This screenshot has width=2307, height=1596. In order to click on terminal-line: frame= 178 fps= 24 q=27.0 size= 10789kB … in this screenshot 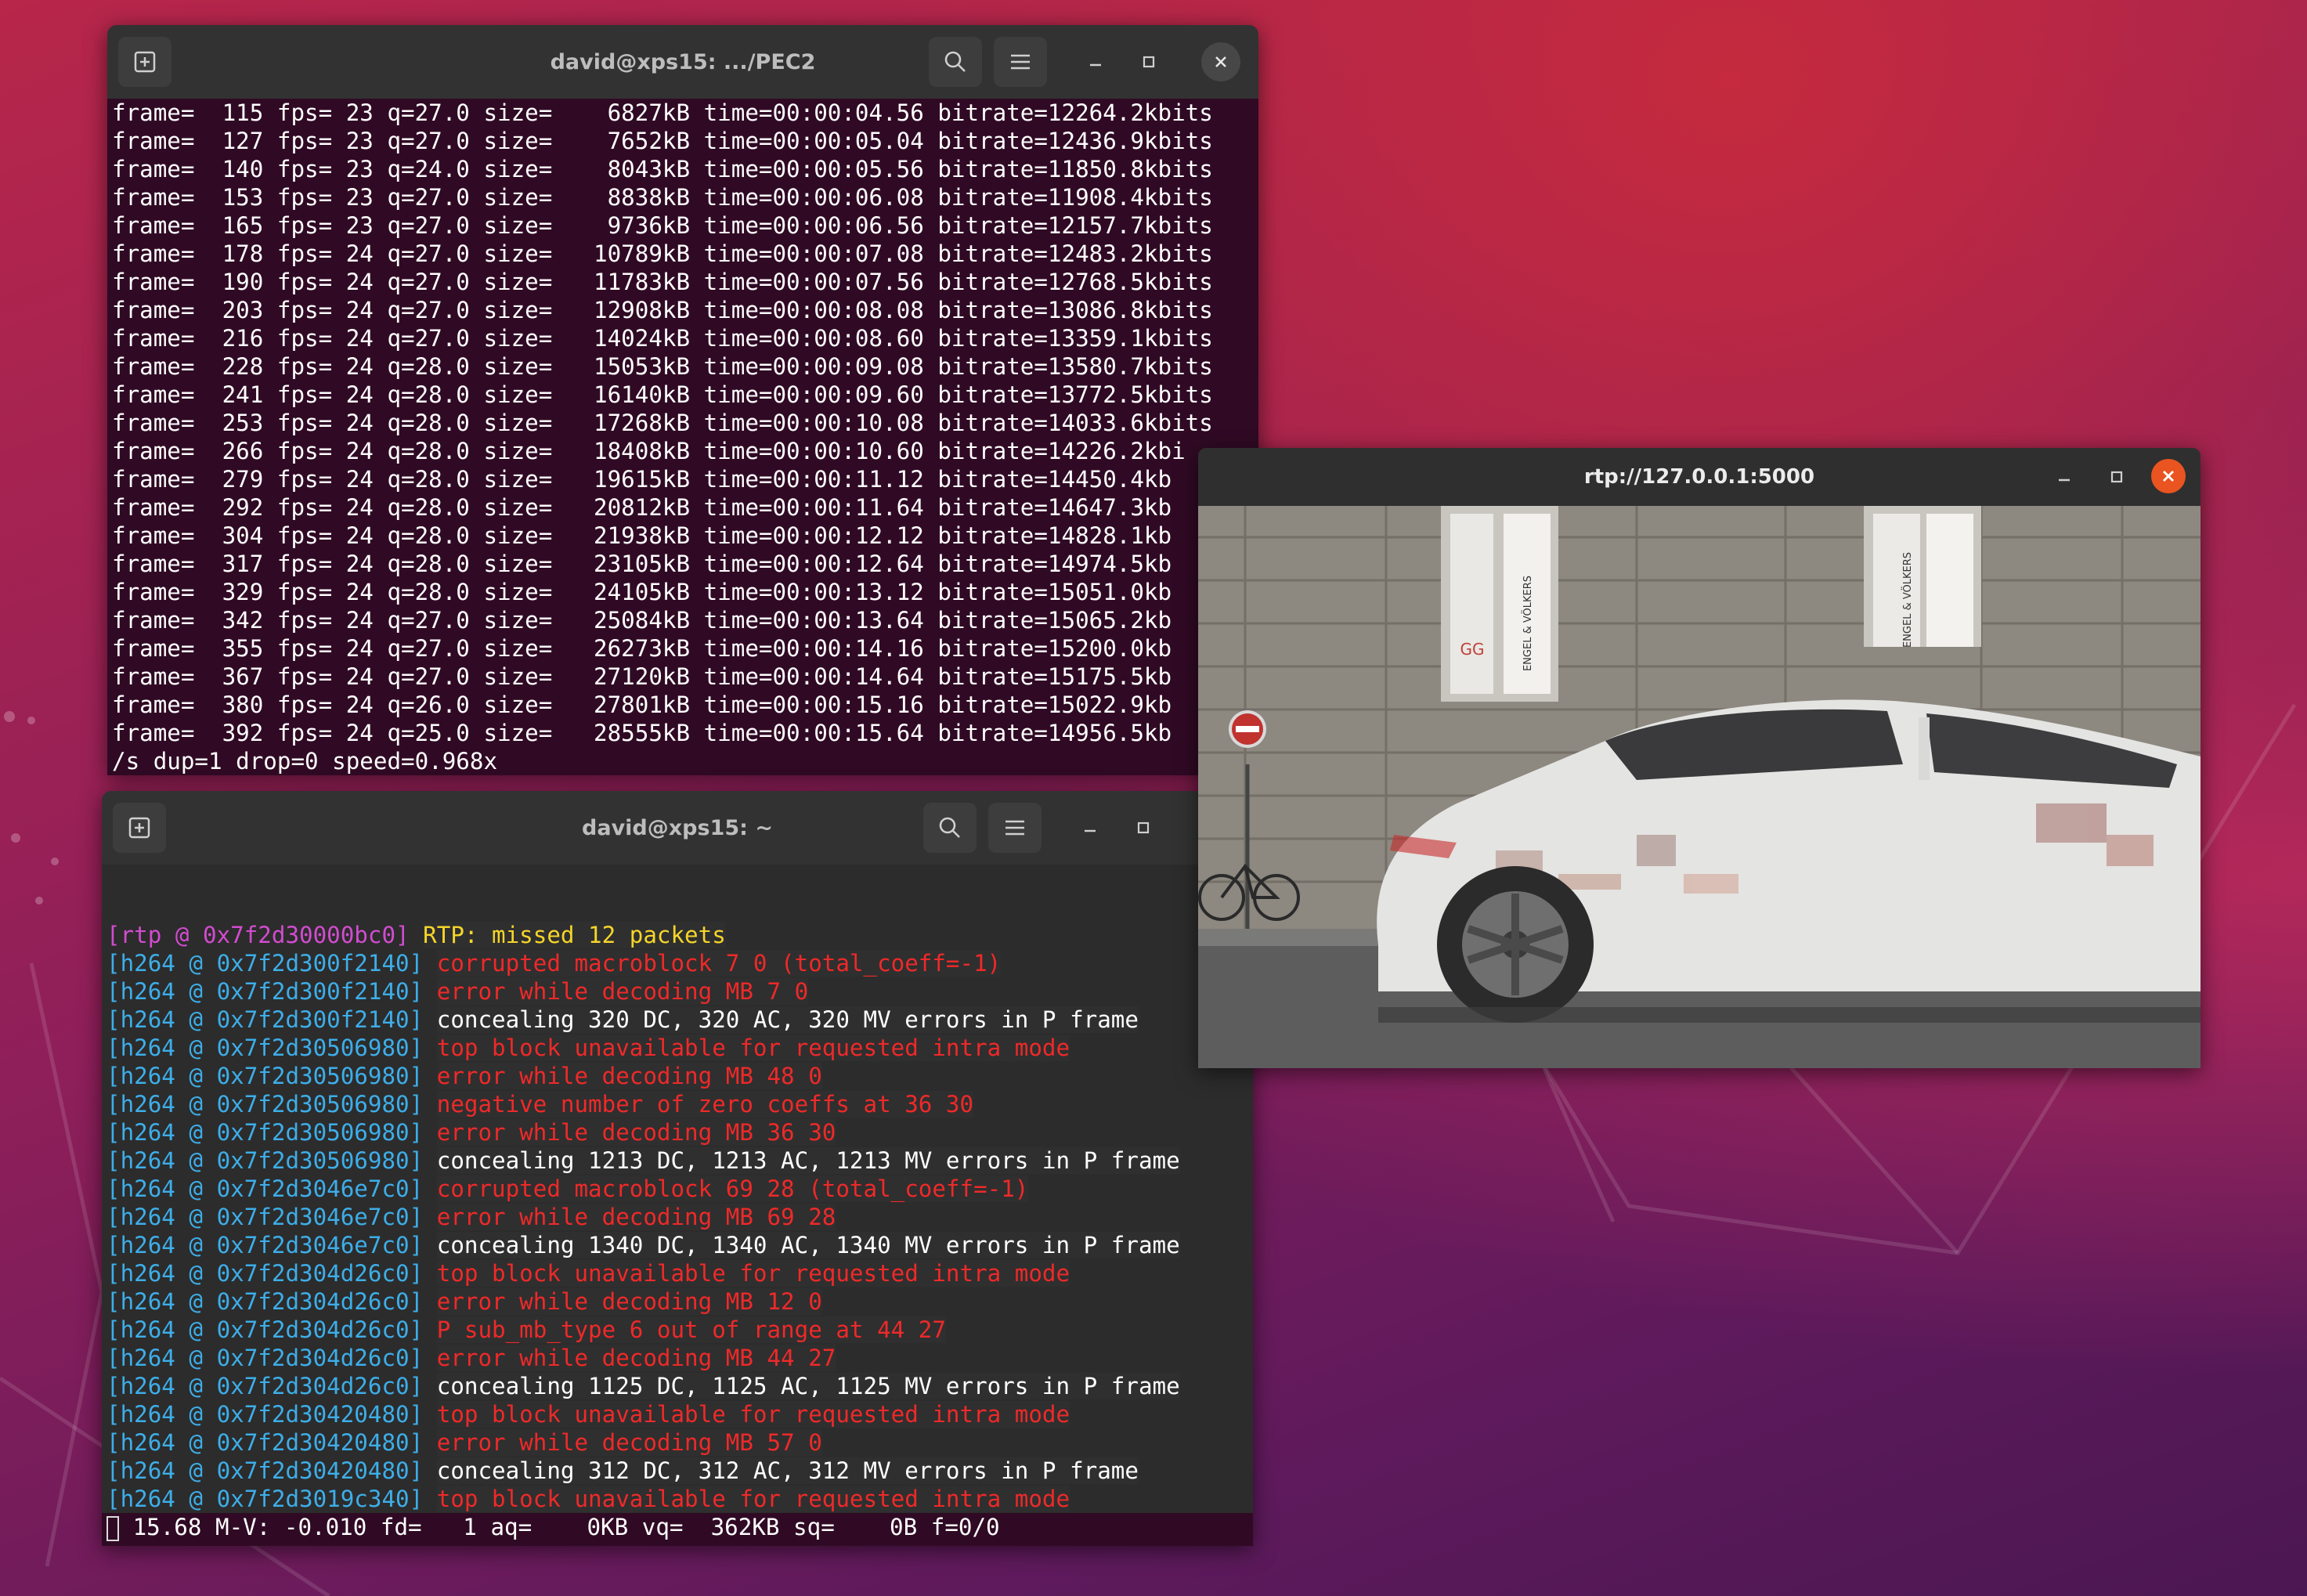, I will do `click(663, 254)`.